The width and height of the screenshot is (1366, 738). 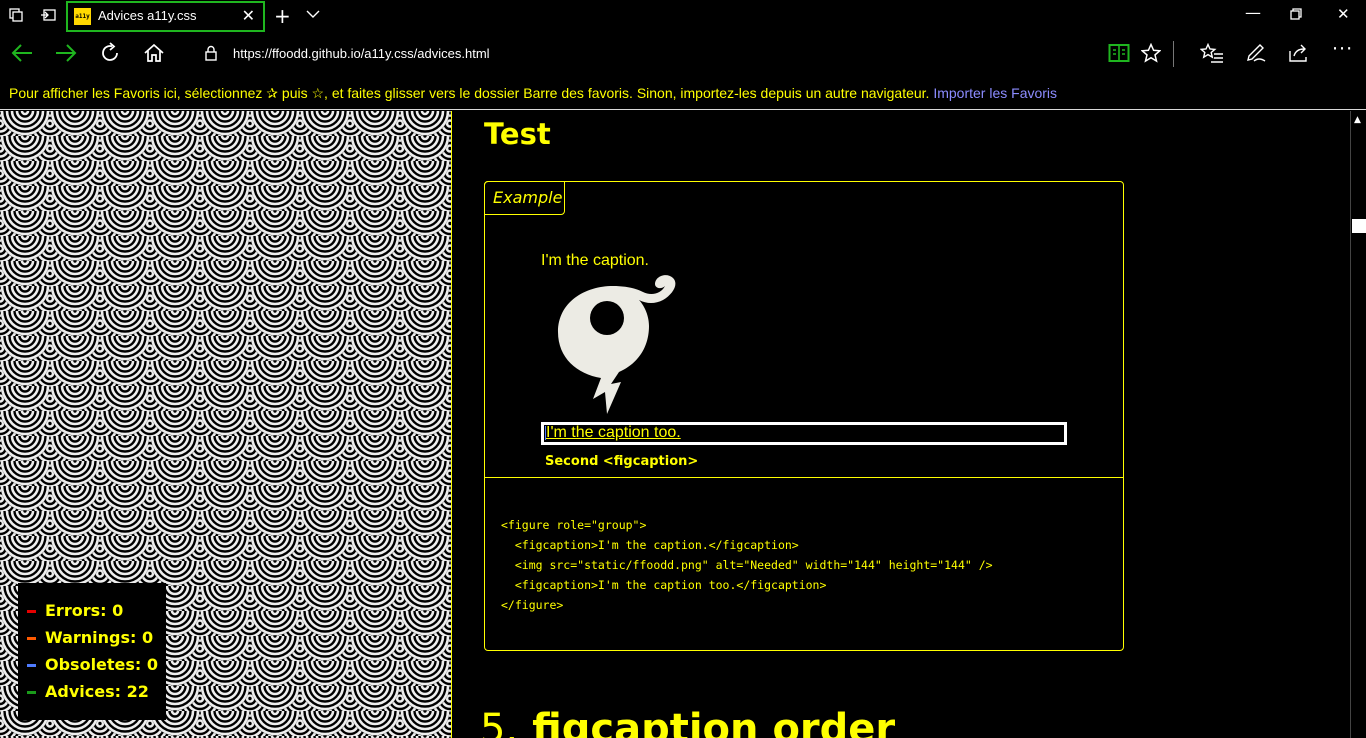 I want to click on toolbar-divider, so click(x=1173, y=54).